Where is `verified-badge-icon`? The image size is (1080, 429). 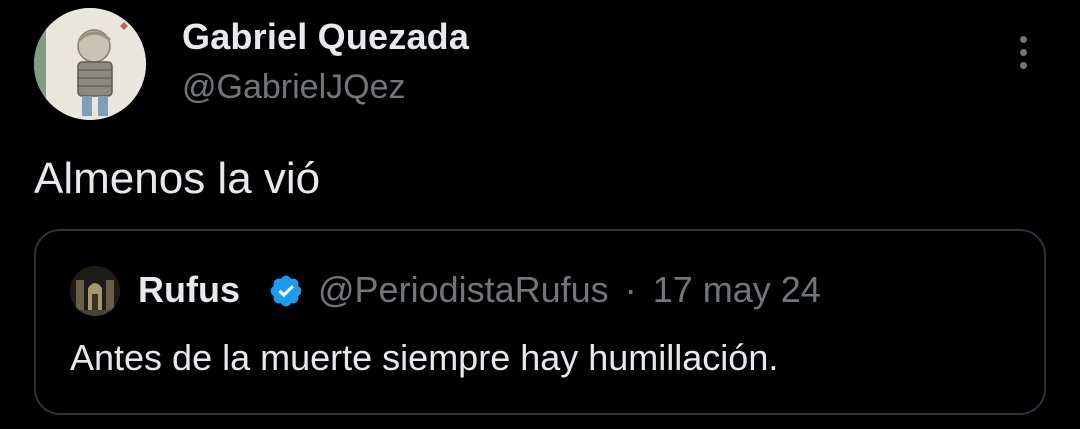
verified-badge-icon is located at coordinates (286, 291).